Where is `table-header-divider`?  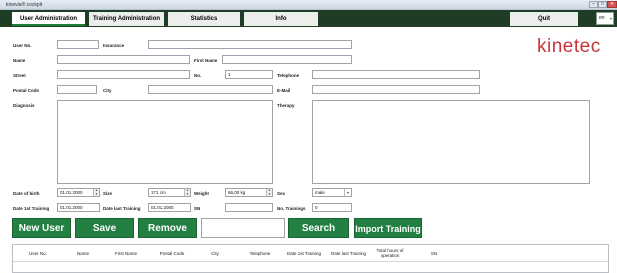
table-header-divider is located at coordinates (310, 261).